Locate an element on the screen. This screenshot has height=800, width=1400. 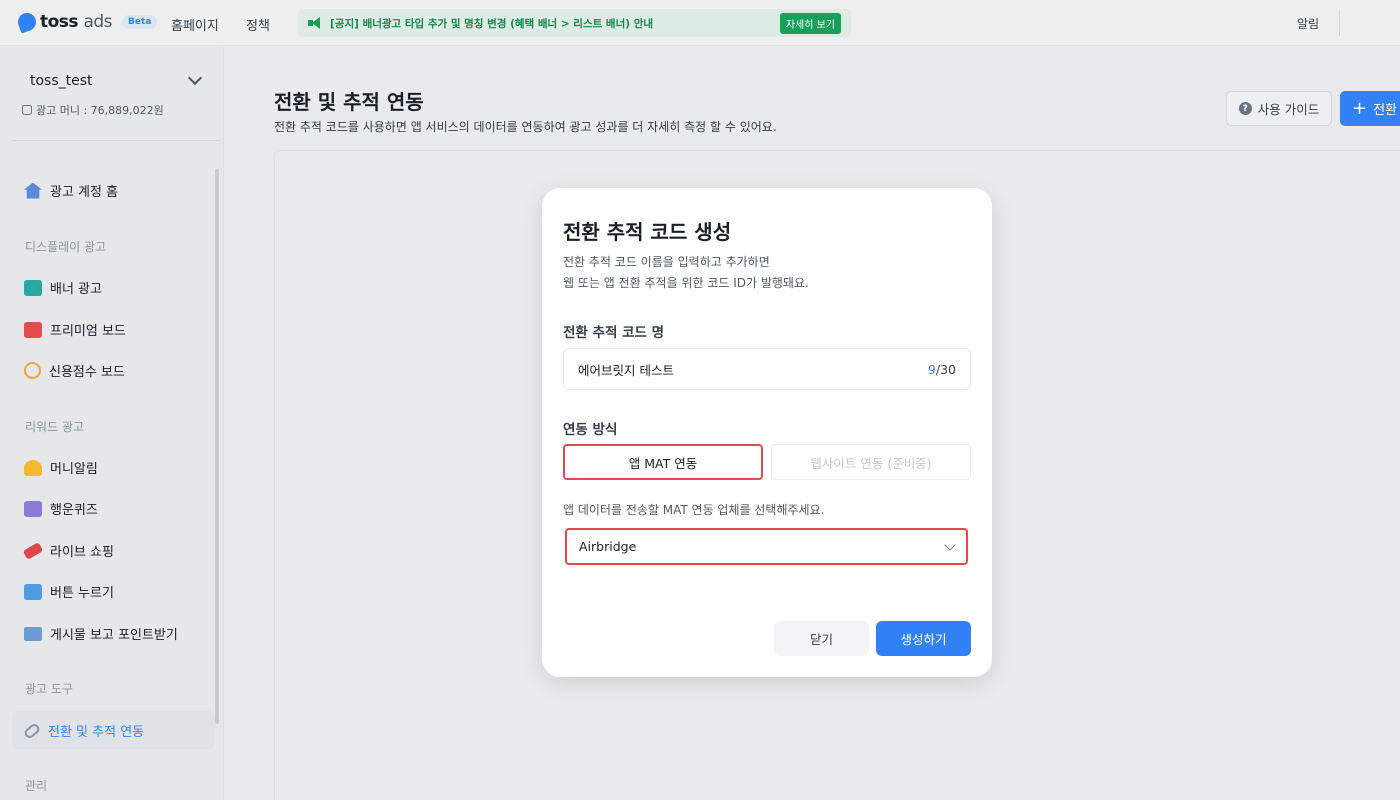
sidebar-item-premium-board: 프리미엄 보드 is located at coordinates (75, 329).